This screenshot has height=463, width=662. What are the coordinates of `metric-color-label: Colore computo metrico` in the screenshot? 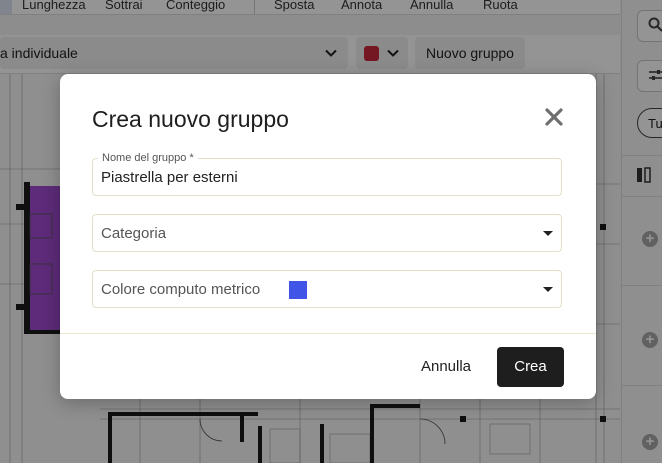 It's located at (181, 289).